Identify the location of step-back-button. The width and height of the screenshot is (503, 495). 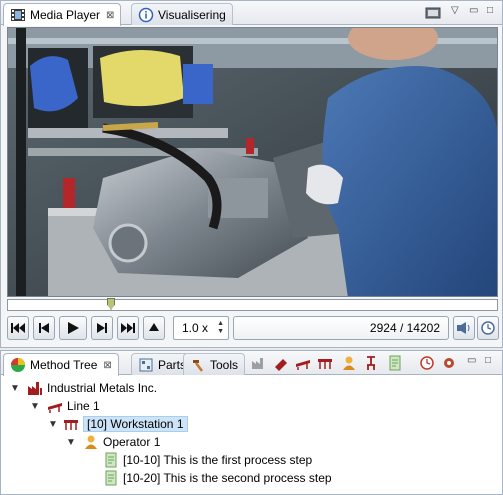
(44, 328).